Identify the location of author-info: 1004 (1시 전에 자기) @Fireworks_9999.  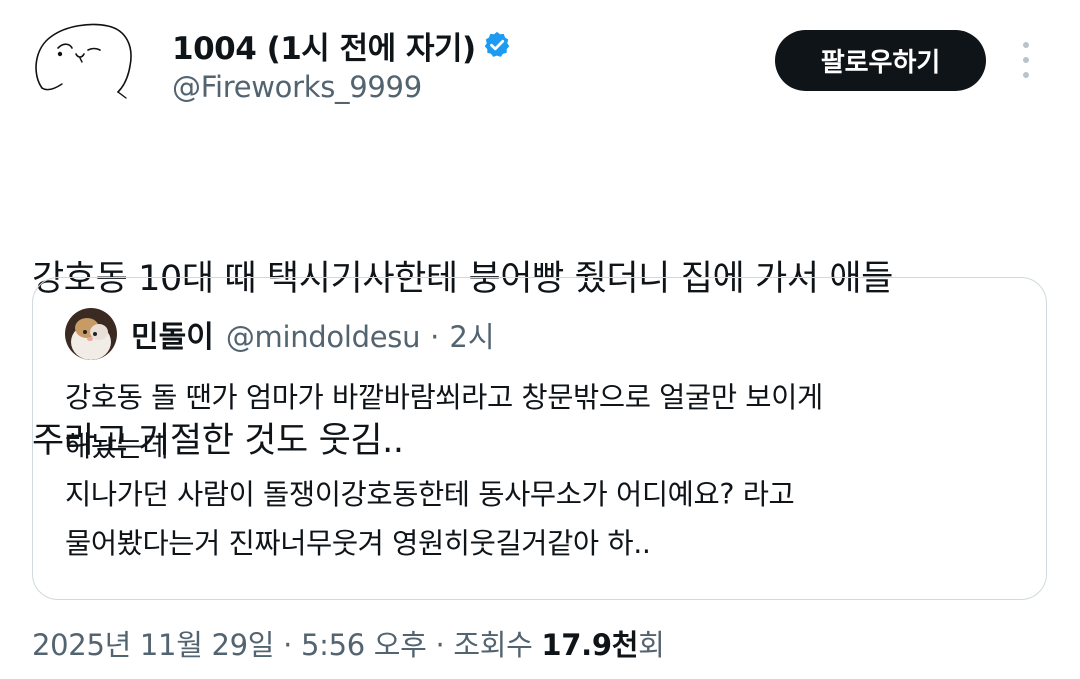
(342, 63).